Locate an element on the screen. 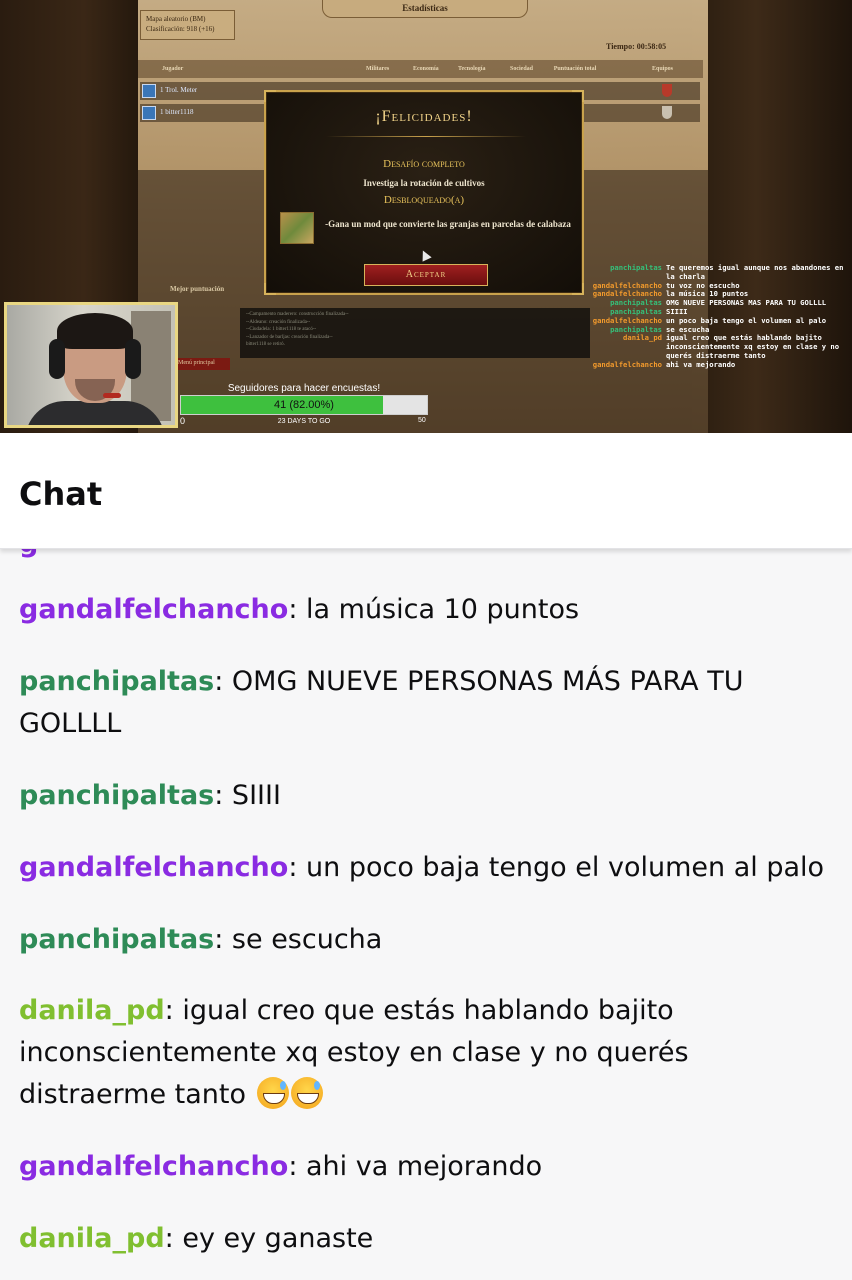 The width and height of the screenshot is (852, 1280). map-name: Mapa aleatorio (BM) is located at coordinates (176, 19).